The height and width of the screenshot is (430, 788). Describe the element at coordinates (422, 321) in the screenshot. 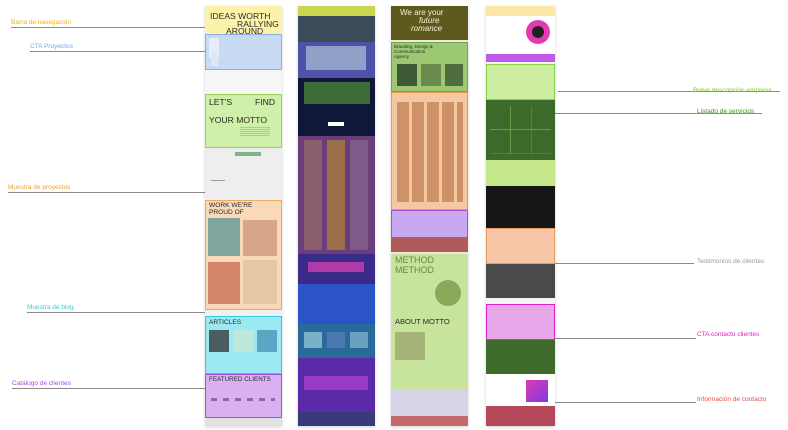

I see `about-heading: ABOUT MOTTO` at that location.